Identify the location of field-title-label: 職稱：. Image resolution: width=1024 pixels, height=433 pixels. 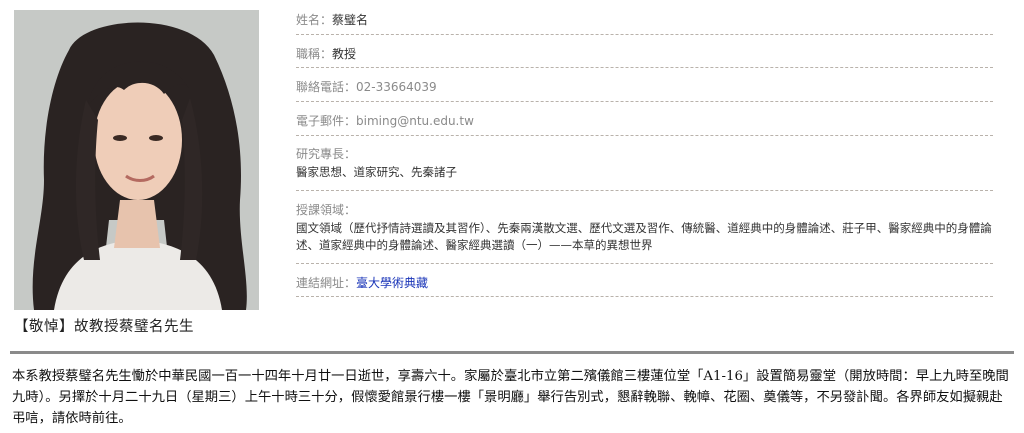
(314, 54).